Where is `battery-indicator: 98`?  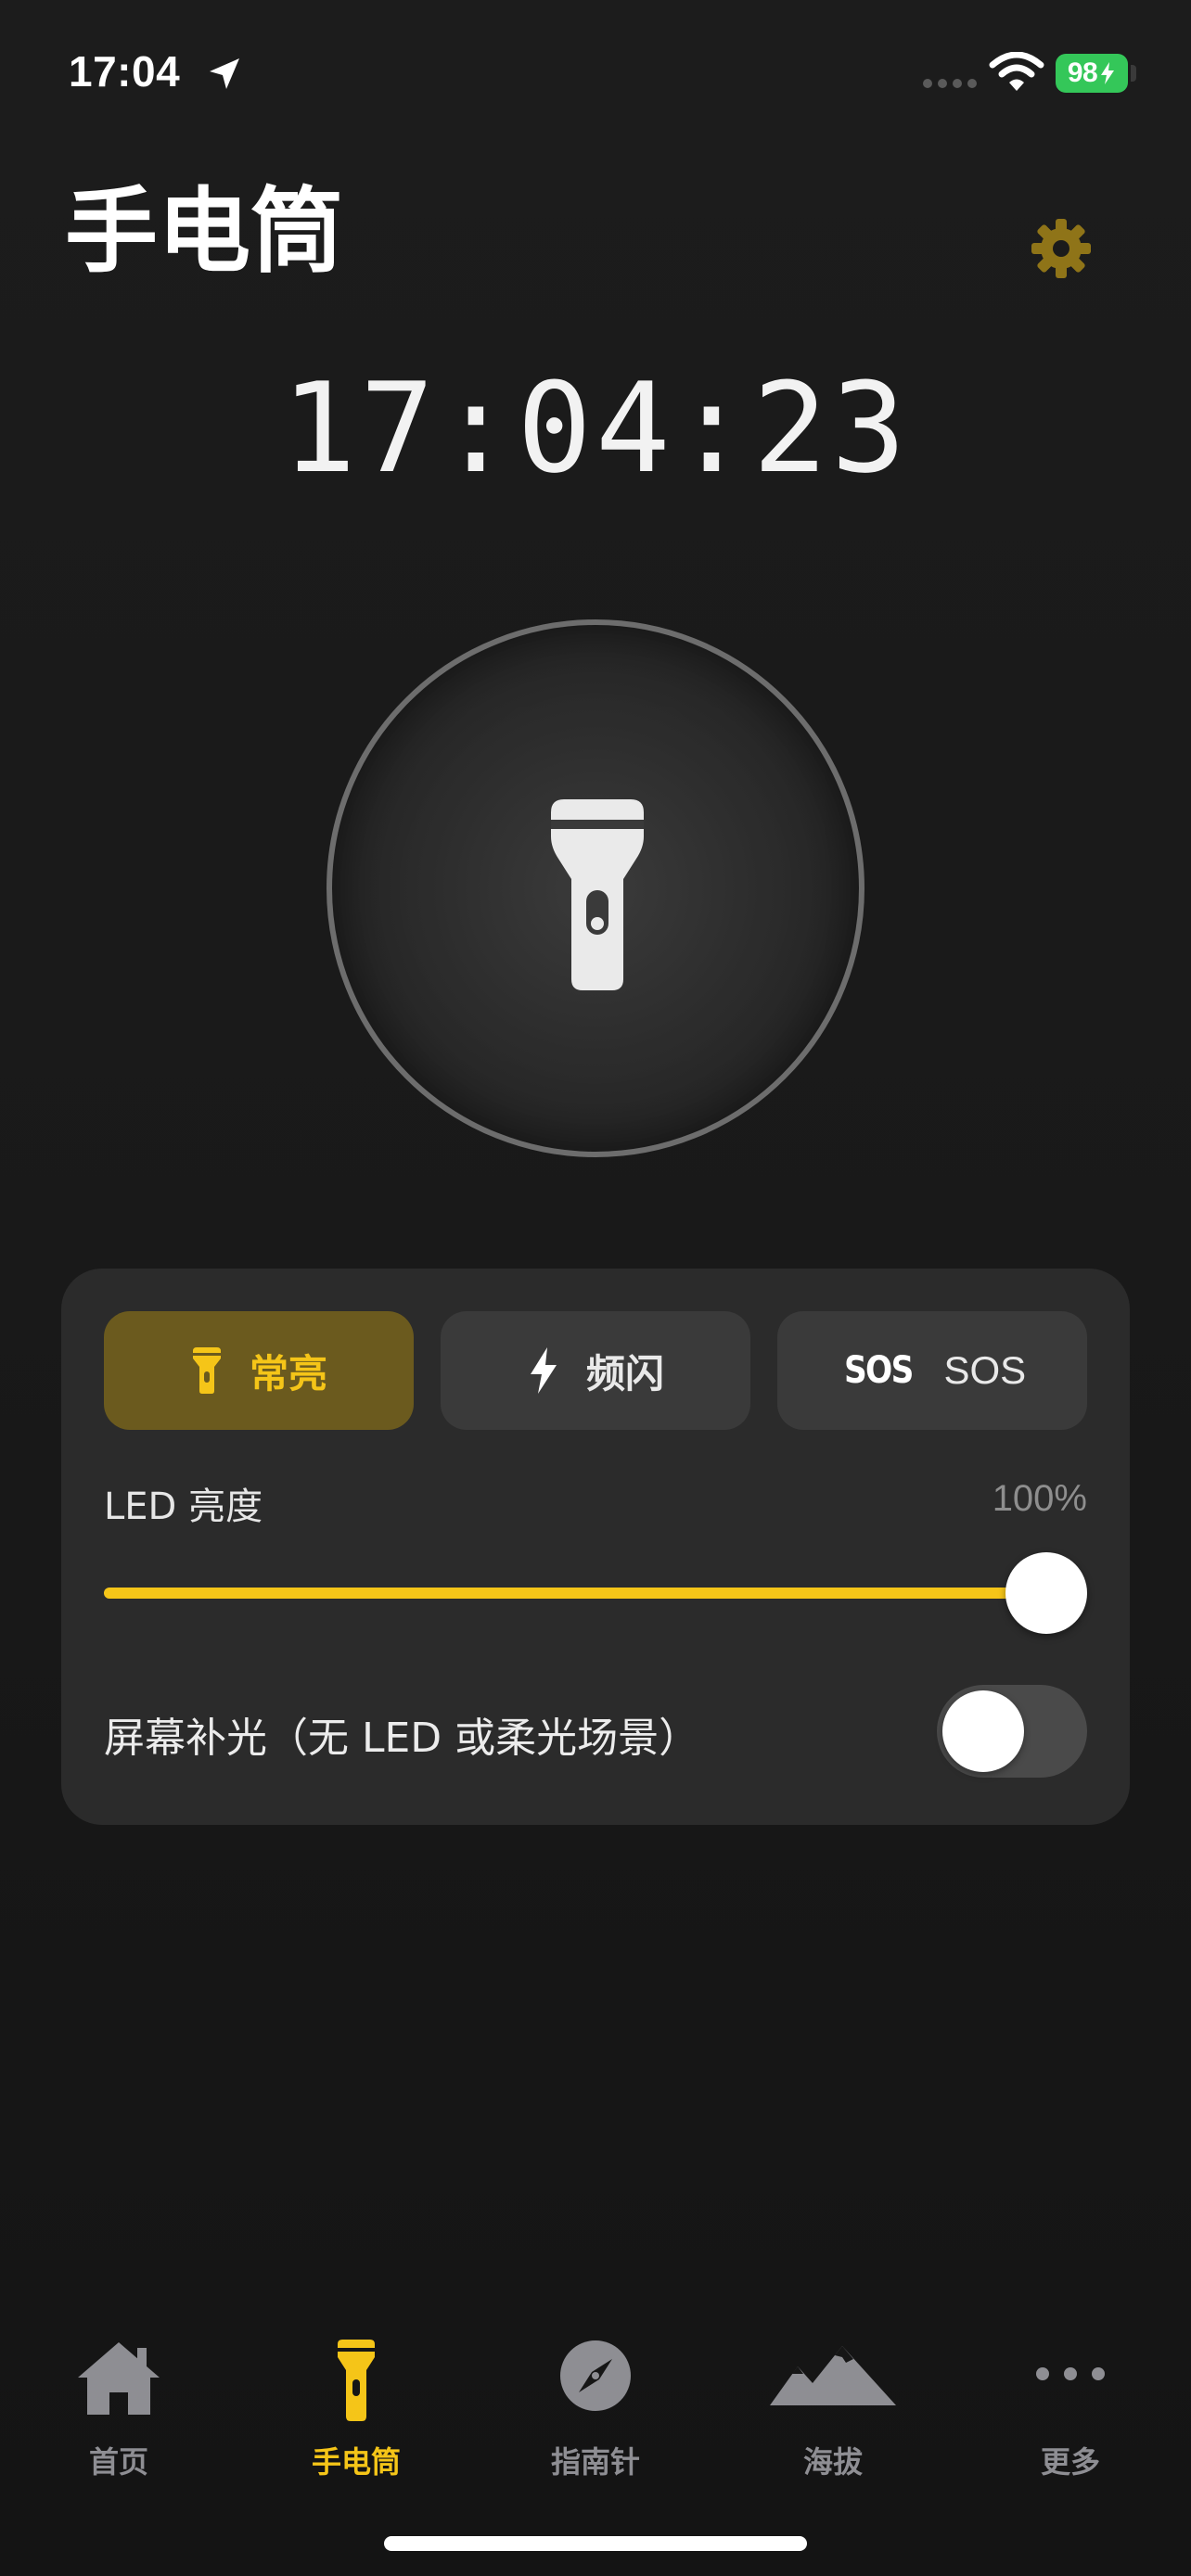
battery-indicator: 98 is located at coordinates (1092, 74).